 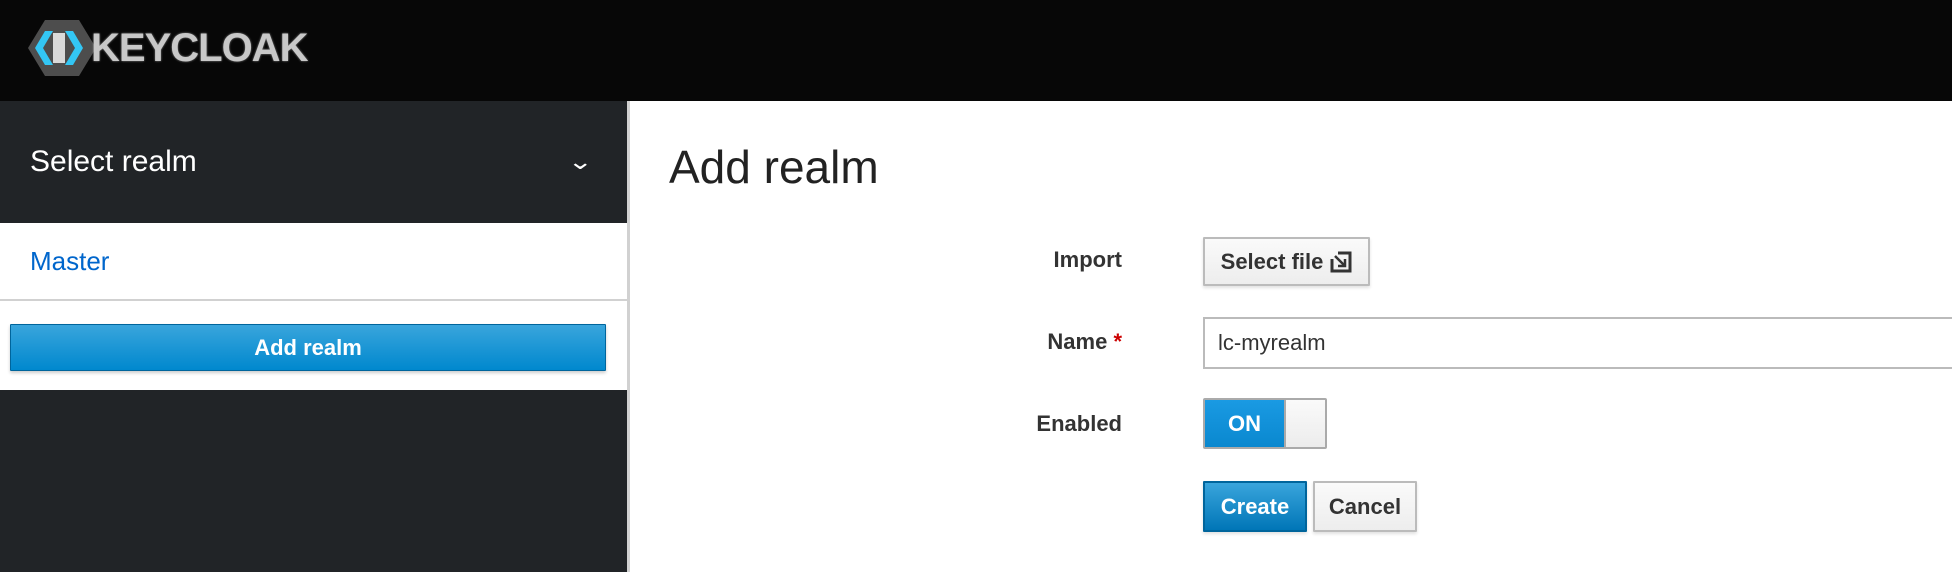 I want to click on realm-selector: Select realm ⌄, so click(x=313, y=162).